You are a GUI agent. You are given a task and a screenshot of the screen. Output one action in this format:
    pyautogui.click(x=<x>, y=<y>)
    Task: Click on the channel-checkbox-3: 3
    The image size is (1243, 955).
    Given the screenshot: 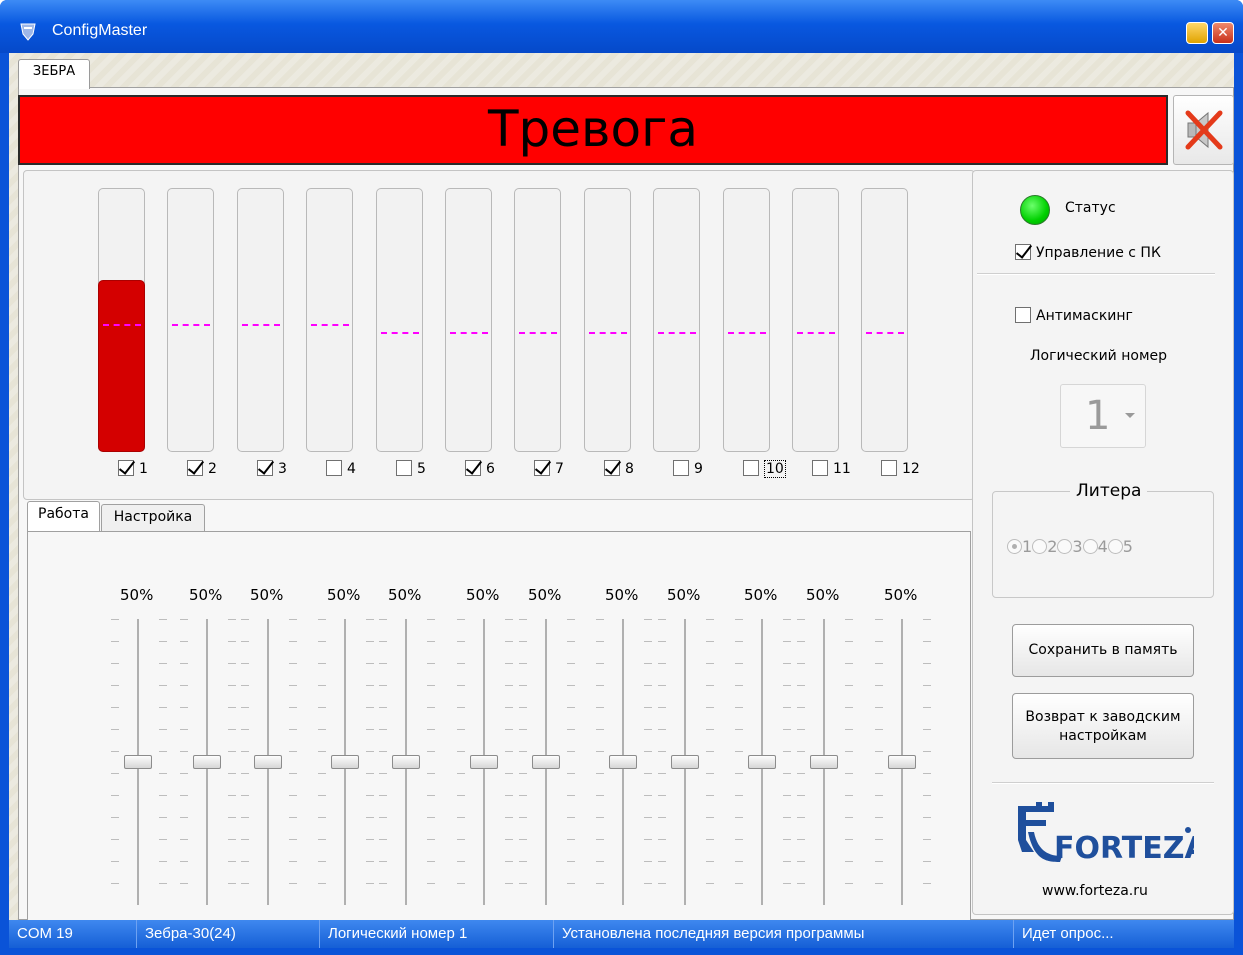 What is the action you would take?
    pyautogui.click(x=272, y=468)
    